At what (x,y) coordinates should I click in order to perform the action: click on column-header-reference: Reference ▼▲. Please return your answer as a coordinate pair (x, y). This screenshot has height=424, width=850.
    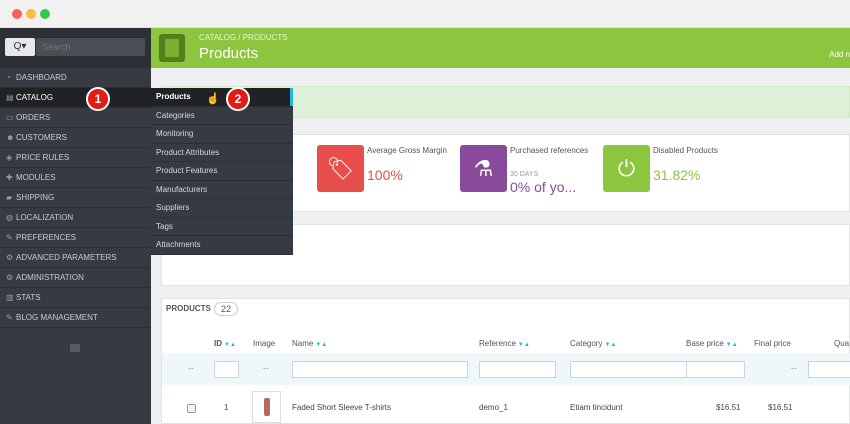
    Looking at the image, I should click on (504, 343).